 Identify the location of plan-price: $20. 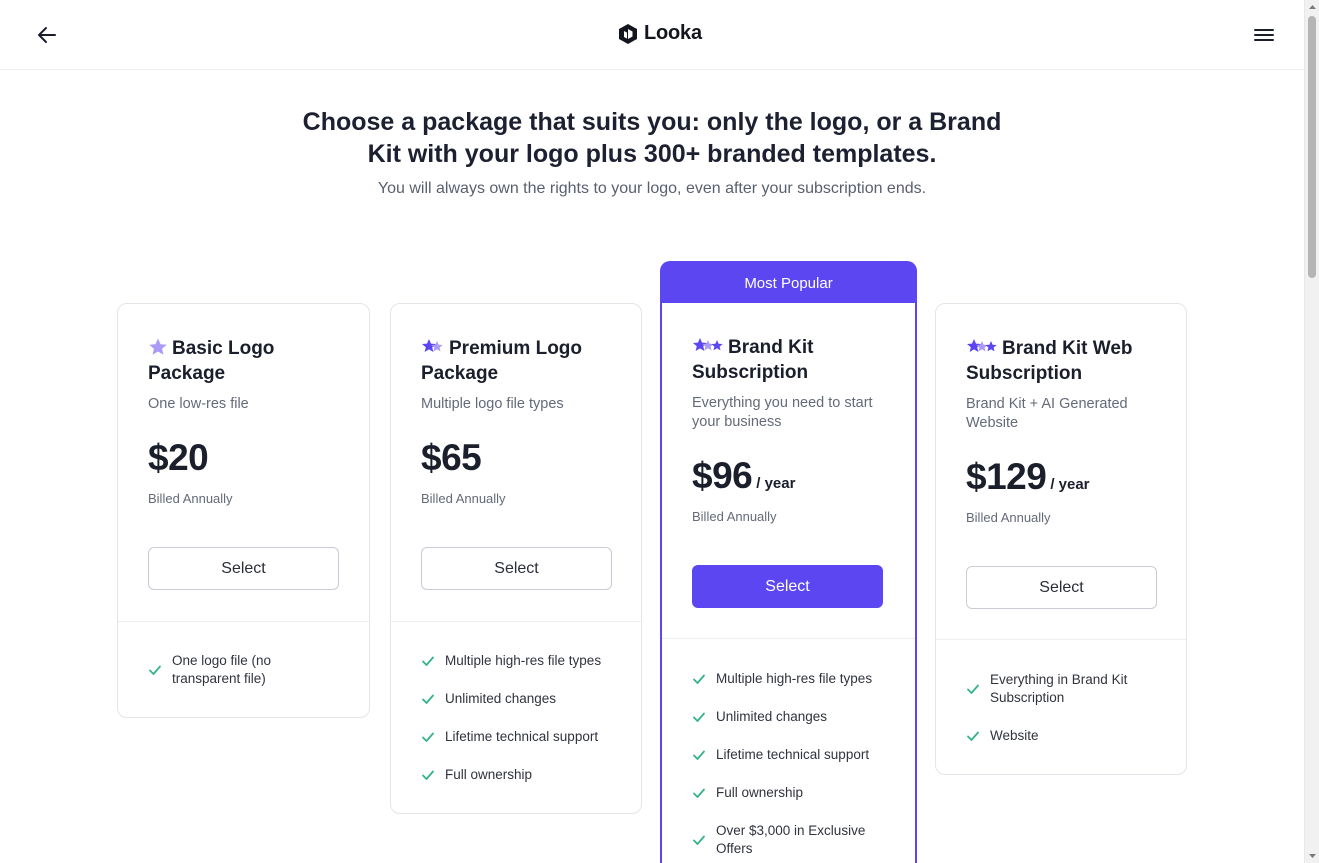
(178, 458).